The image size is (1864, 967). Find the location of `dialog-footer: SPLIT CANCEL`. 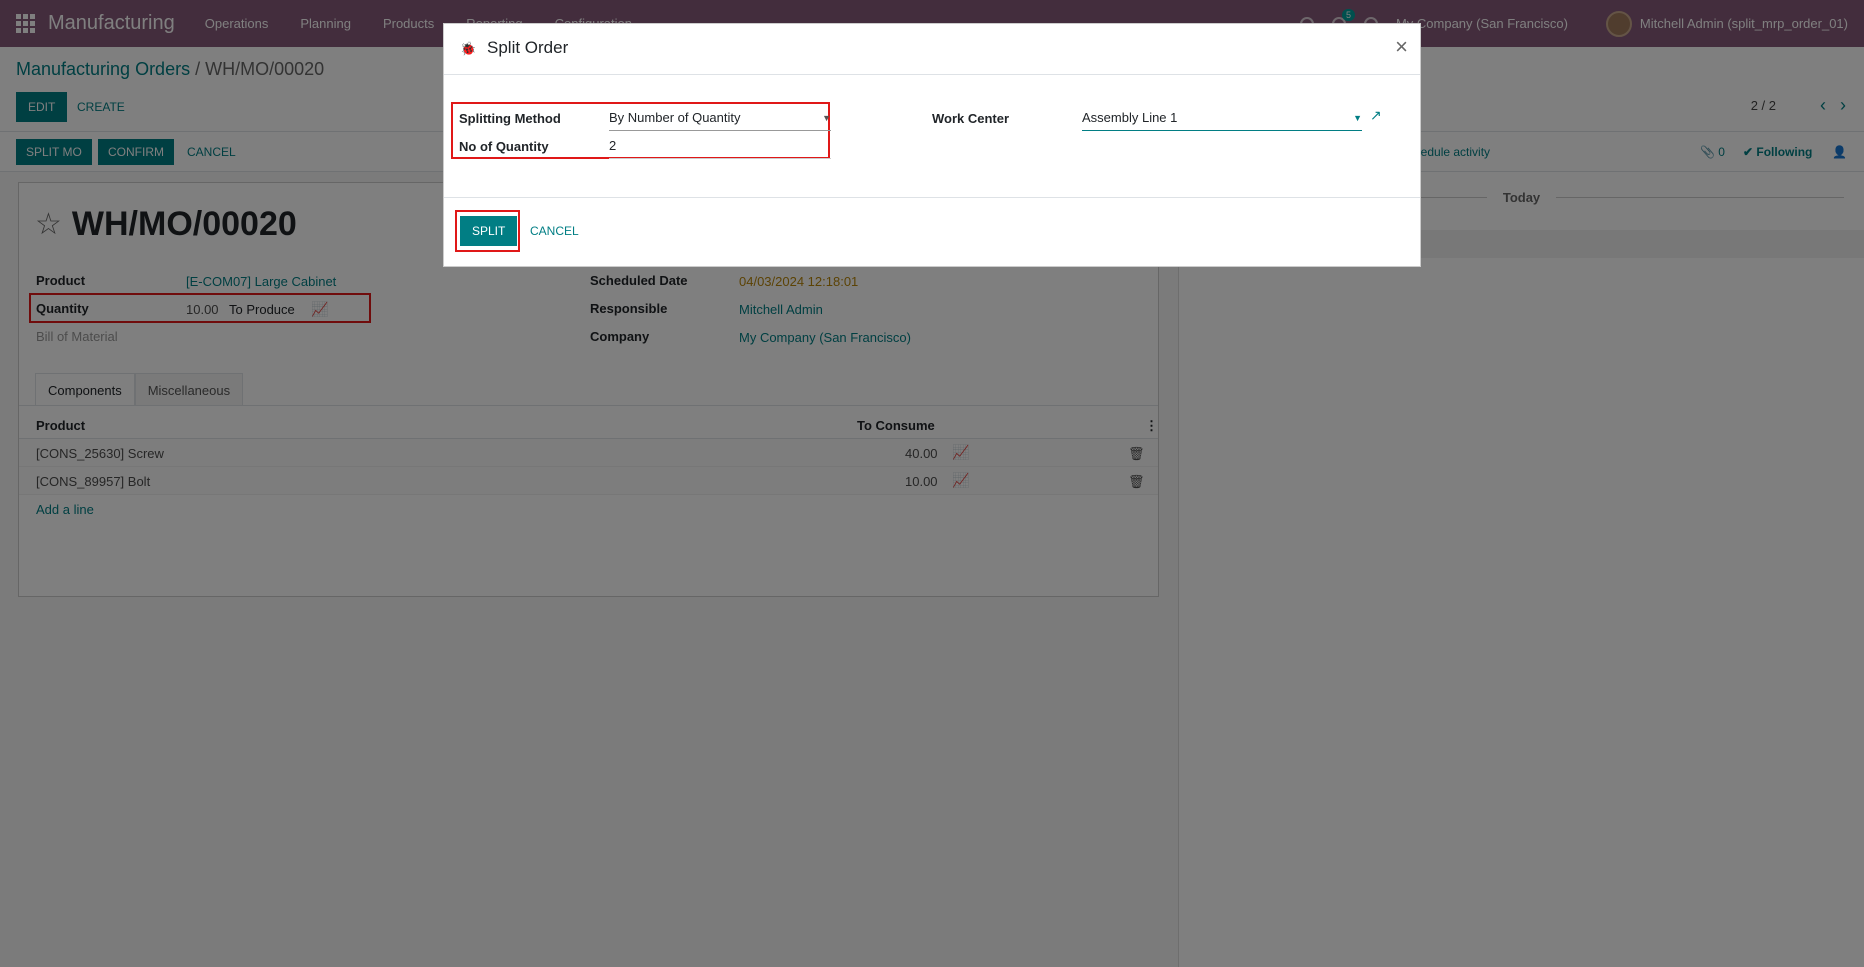

dialog-footer: SPLIT CANCEL is located at coordinates (932, 232).